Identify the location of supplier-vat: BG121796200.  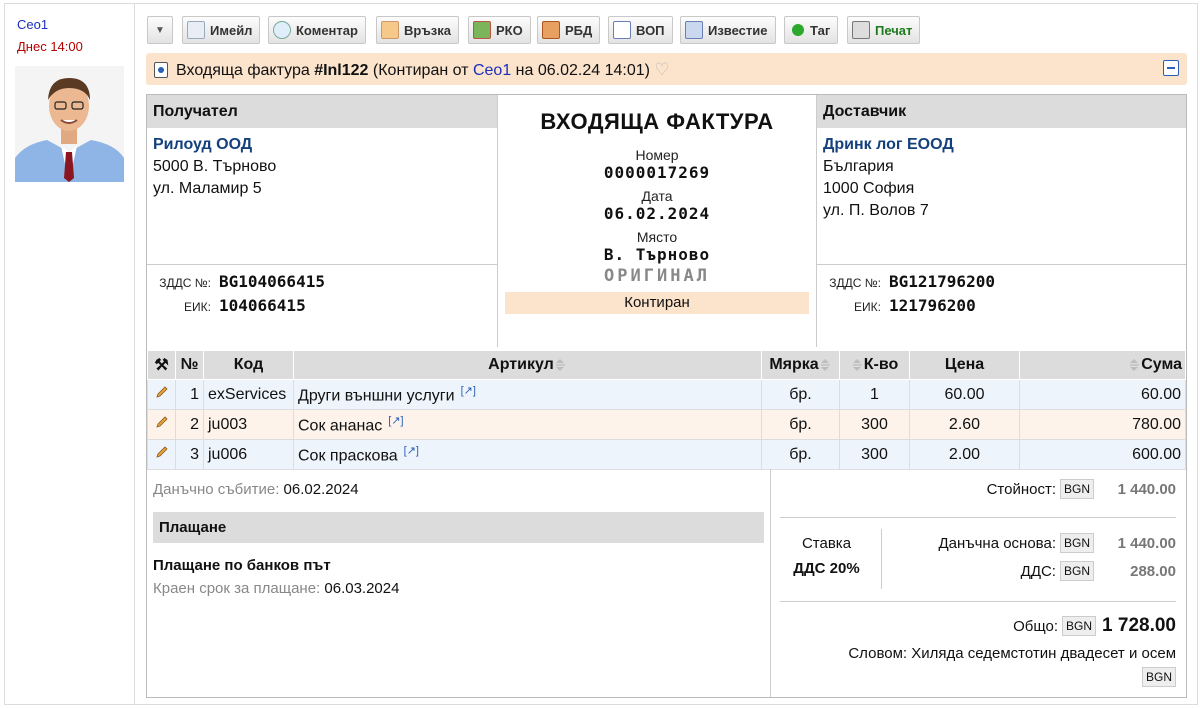
(942, 281).